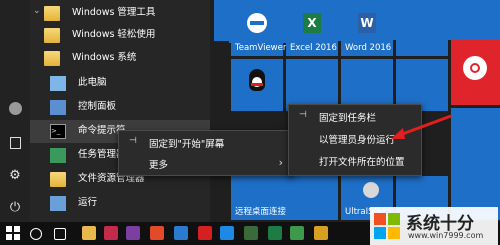 Image resolution: width=500 pixels, height=245 pixels. Describe the element at coordinates (15, 207) in the screenshot. I see `power-icon: ⏻` at that location.